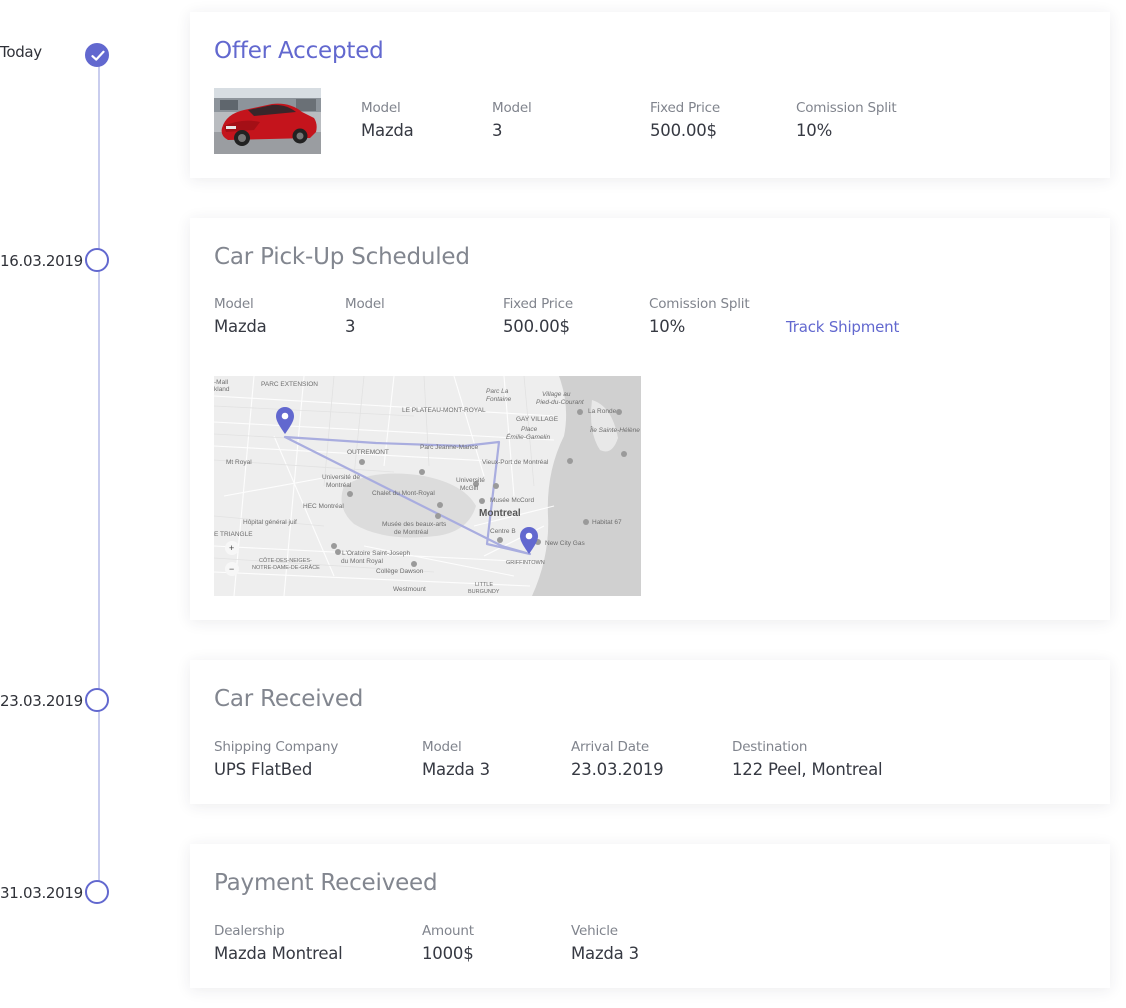  What do you see at coordinates (409, 589) in the screenshot?
I see `map-label: Westmount` at bounding box center [409, 589].